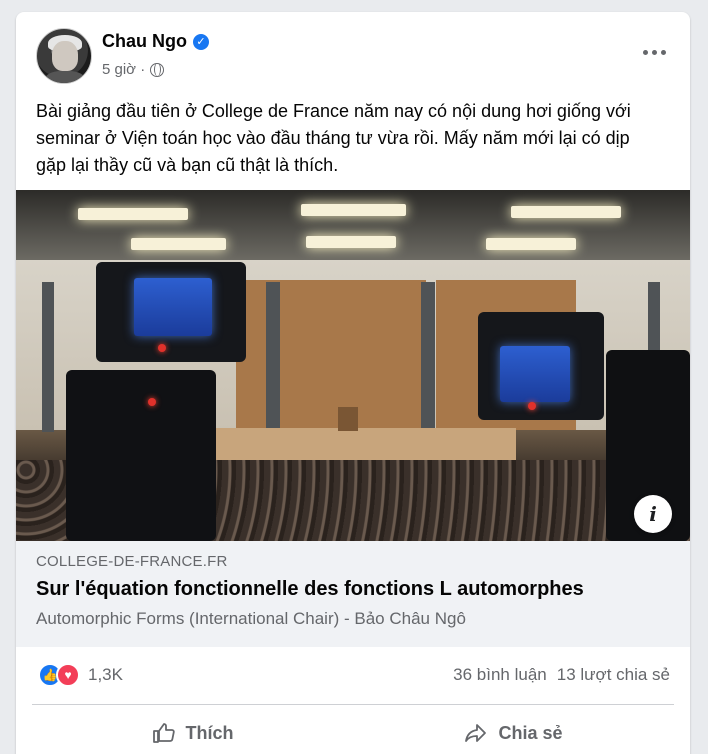  I want to click on avatar, so click(64, 56).